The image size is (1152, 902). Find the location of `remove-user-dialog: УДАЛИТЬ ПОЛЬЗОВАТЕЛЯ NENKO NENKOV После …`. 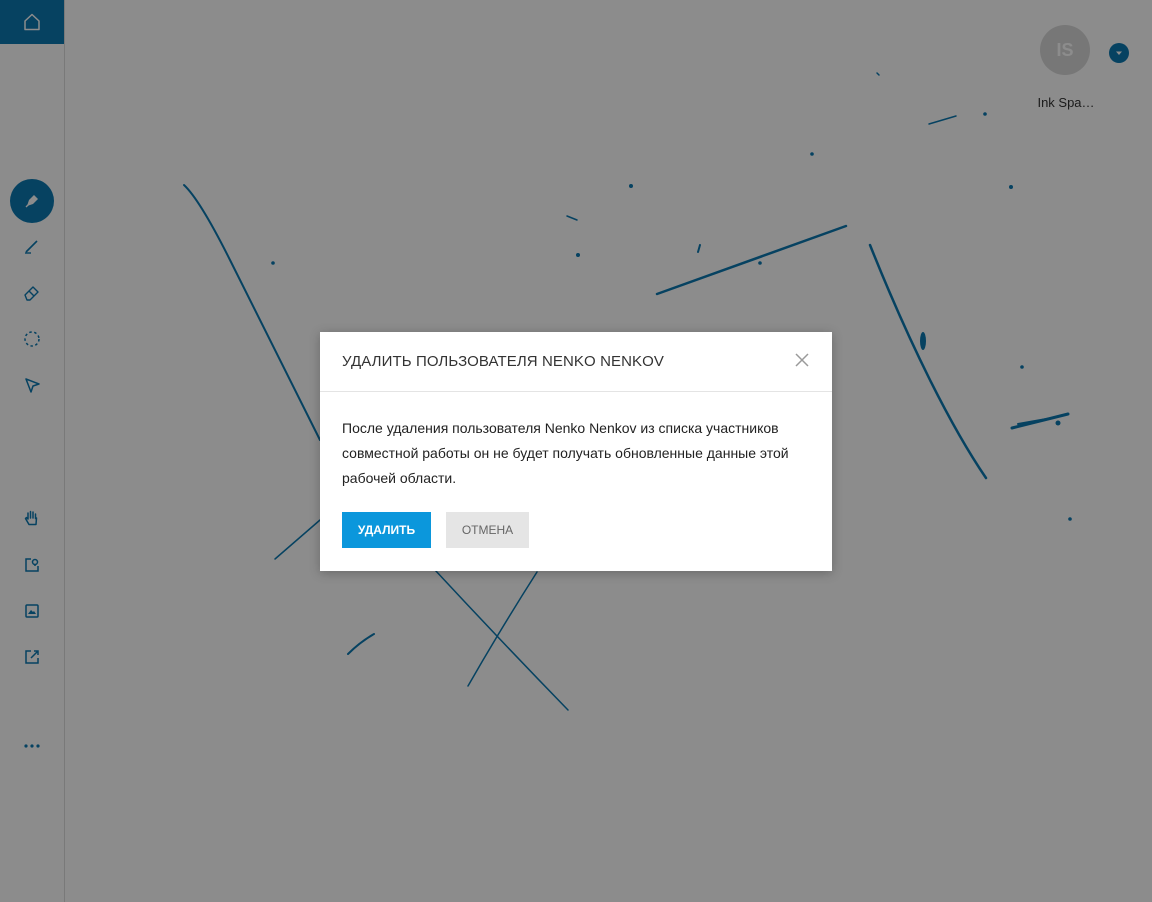

remove-user-dialog: УДАЛИТЬ ПОЛЬЗОВАТЕЛЯ NENKO NENKOV После … is located at coordinates (576, 451).